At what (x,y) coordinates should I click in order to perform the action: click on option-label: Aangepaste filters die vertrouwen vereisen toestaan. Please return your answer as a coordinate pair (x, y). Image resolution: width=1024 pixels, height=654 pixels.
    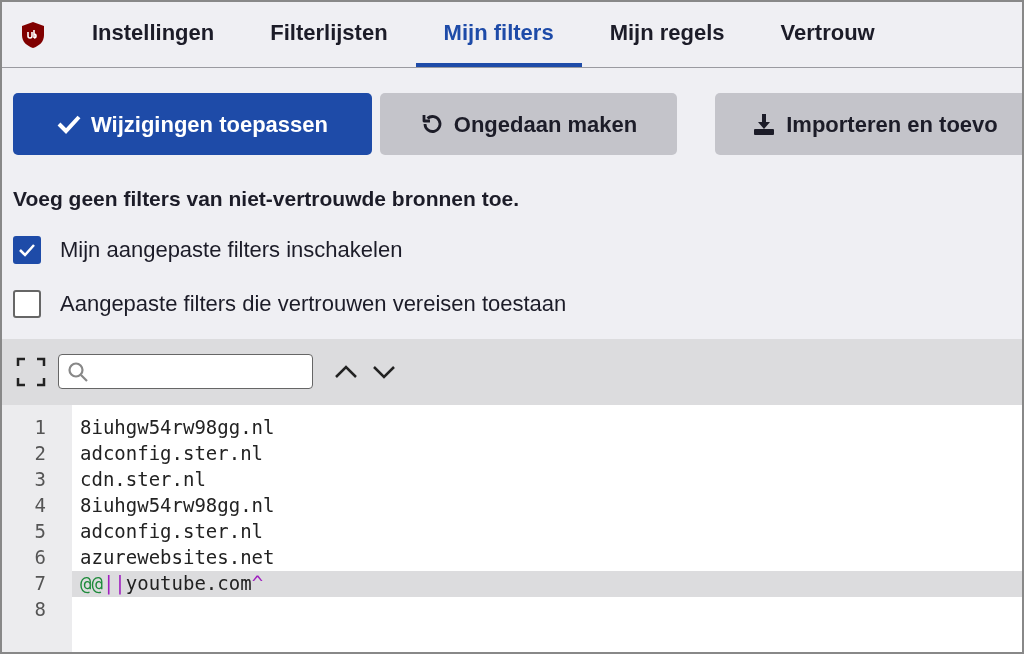
    Looking at the image, I should click on (313, 304).